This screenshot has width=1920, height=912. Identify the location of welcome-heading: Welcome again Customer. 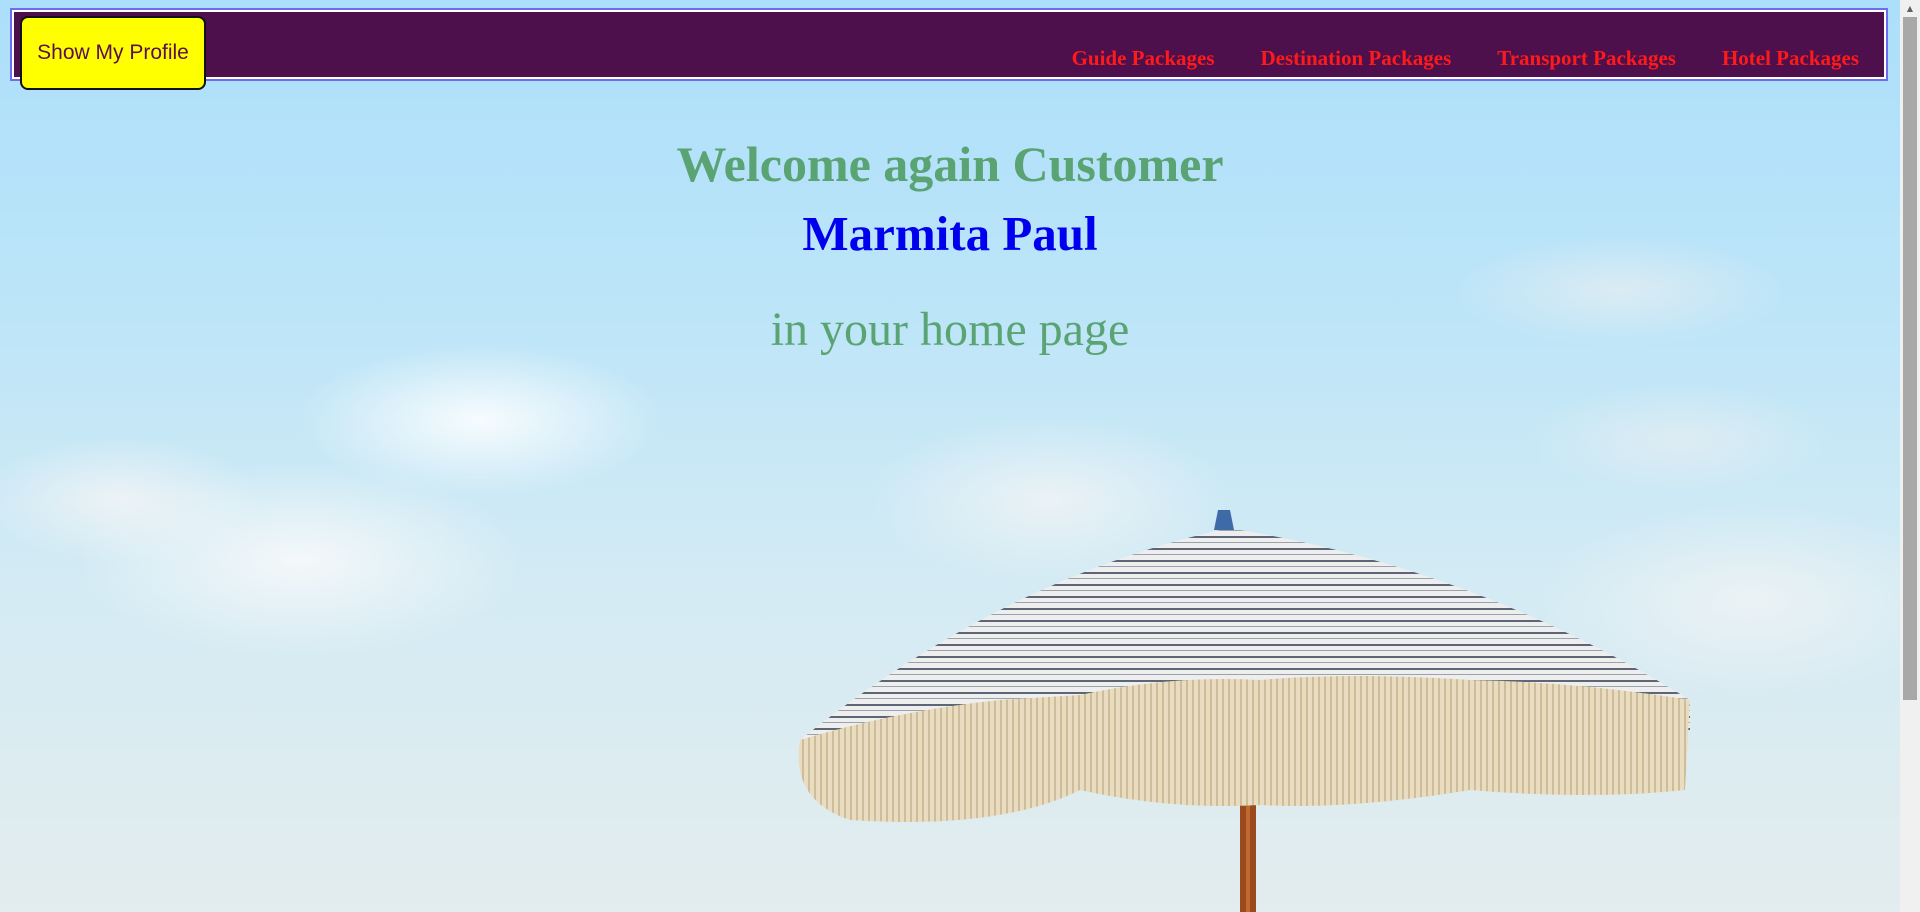
(950, 164).